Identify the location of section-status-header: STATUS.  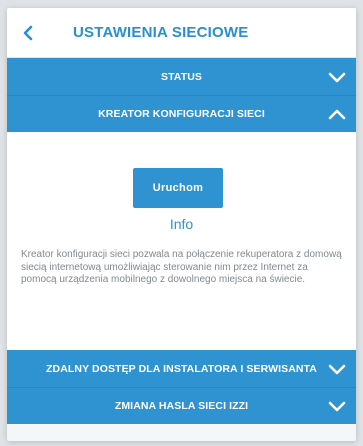
(181, 76).